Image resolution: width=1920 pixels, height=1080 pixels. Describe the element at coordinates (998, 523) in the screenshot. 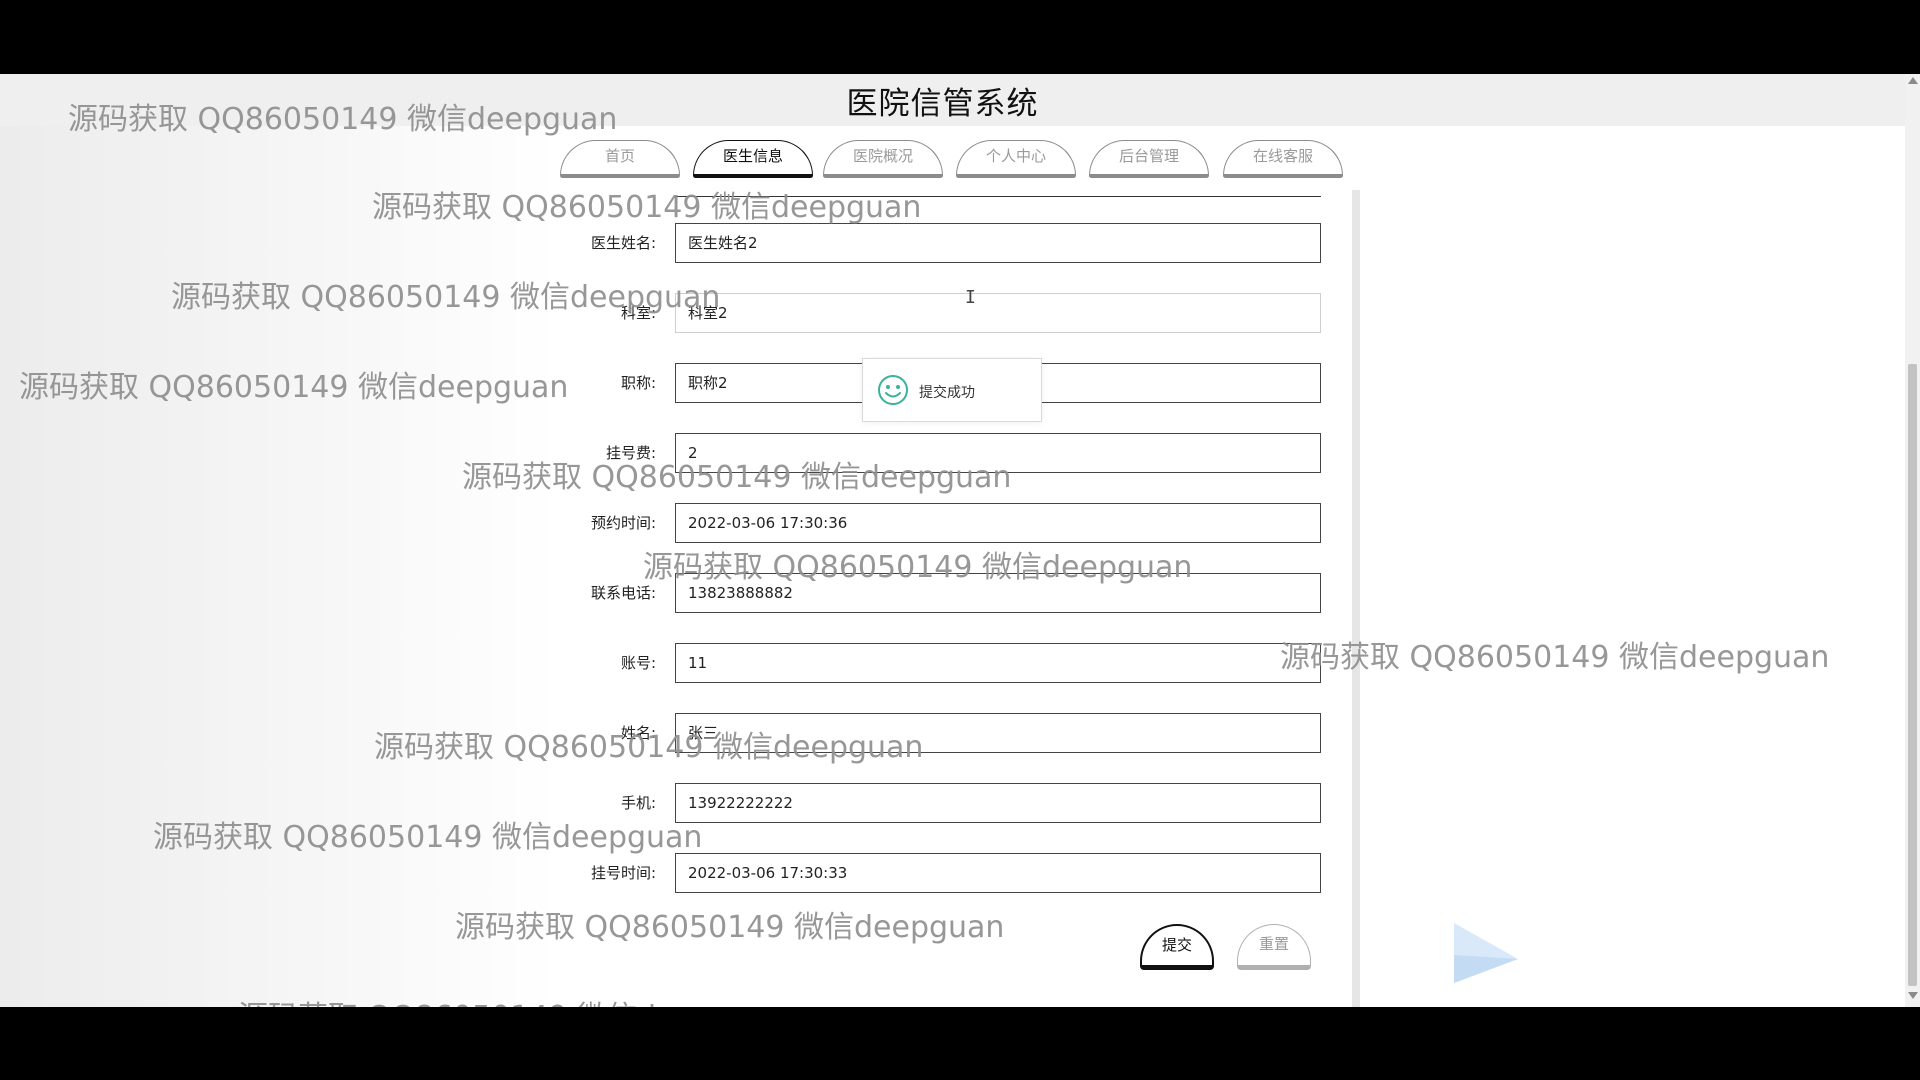

I see `appointment-time-input: 2022-03-06 17:30:36` at that location.